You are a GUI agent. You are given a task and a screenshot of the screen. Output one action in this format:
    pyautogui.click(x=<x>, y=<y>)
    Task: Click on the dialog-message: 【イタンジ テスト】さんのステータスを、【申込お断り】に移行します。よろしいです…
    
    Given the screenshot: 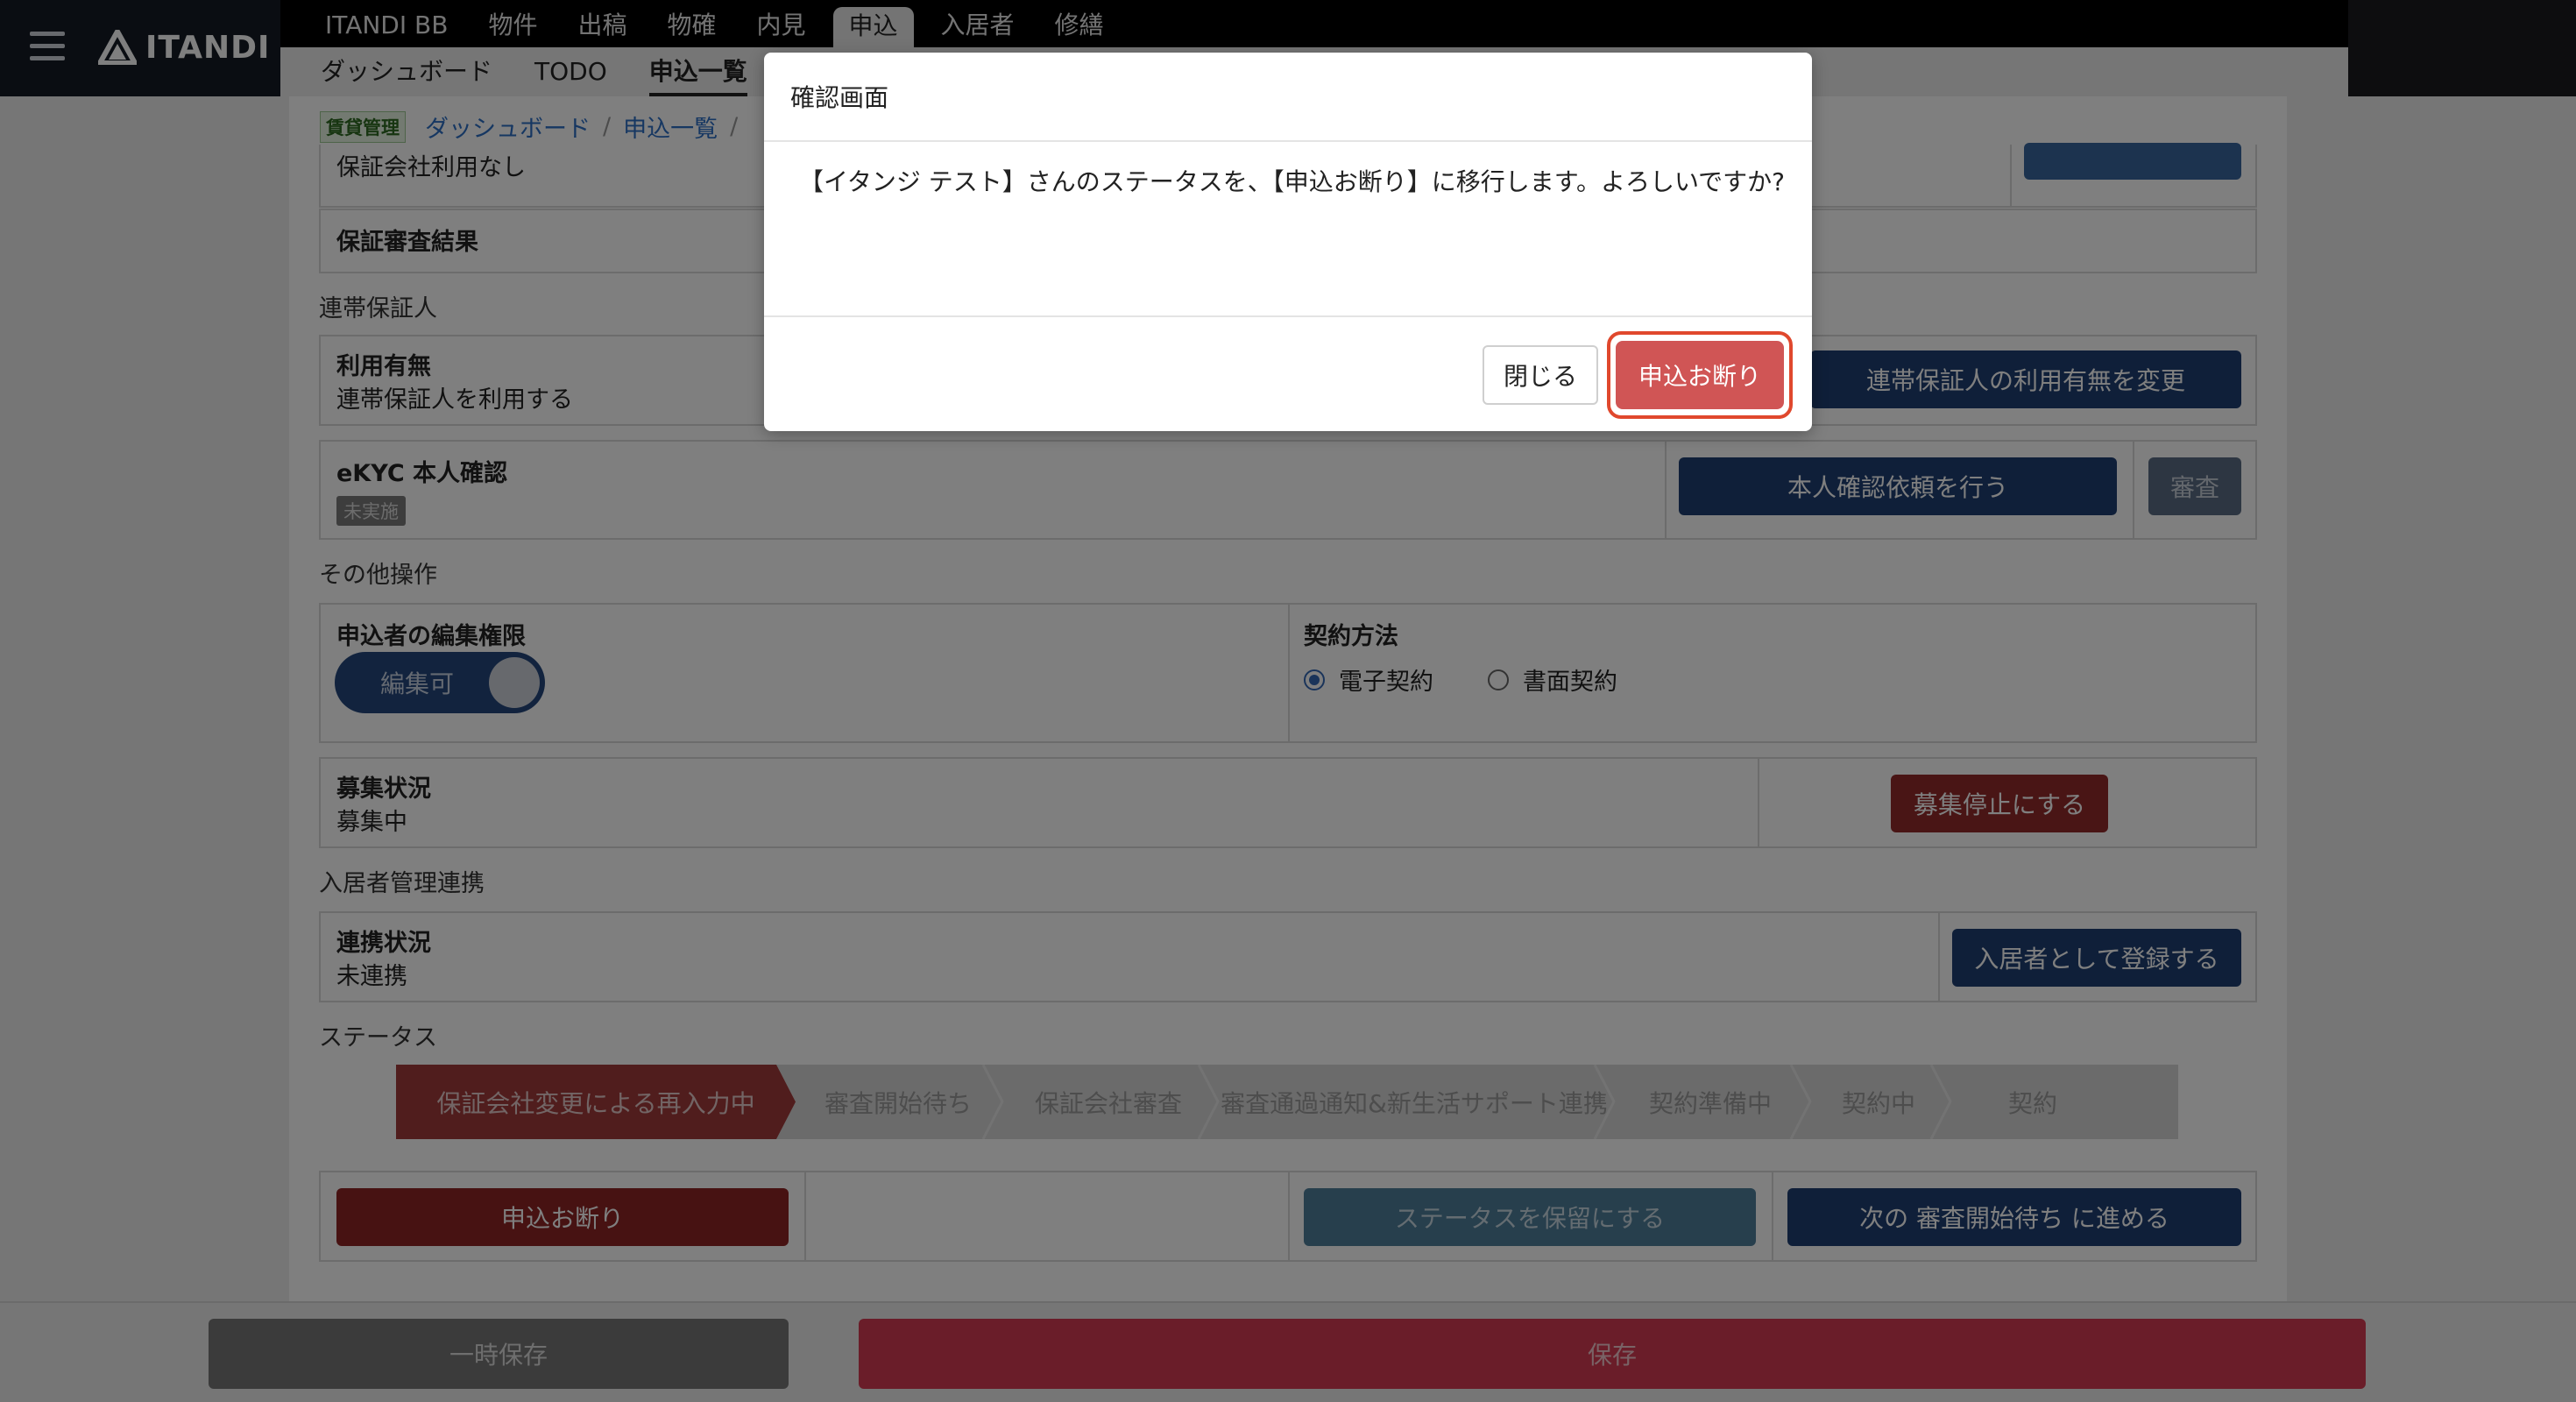 What is the action you would take?
    pyautogui.click(x=1292, y=181)
    